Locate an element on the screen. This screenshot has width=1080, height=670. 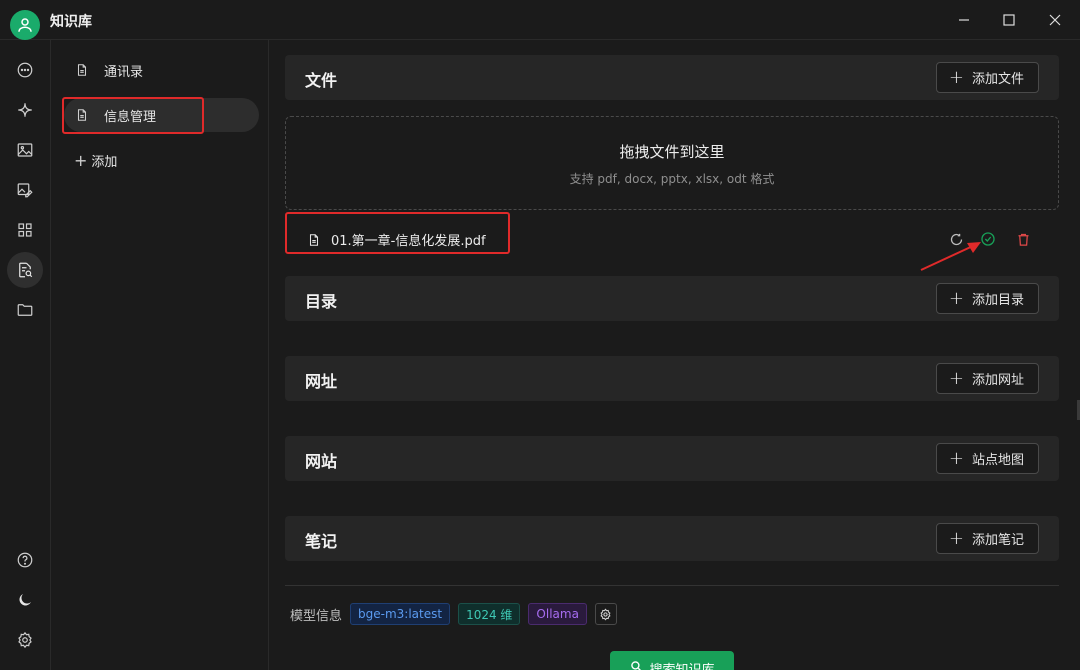
add-url-button: + 添加网址 is located at coordinates (987, 378).